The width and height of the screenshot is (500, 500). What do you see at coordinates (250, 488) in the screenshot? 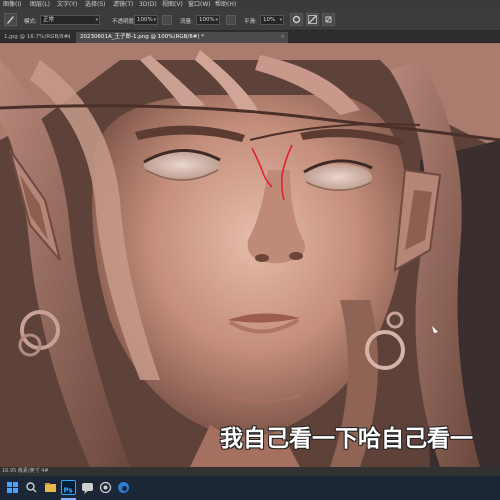
I see `windows-taskbar: Ps` at bounding box center [250, 488].